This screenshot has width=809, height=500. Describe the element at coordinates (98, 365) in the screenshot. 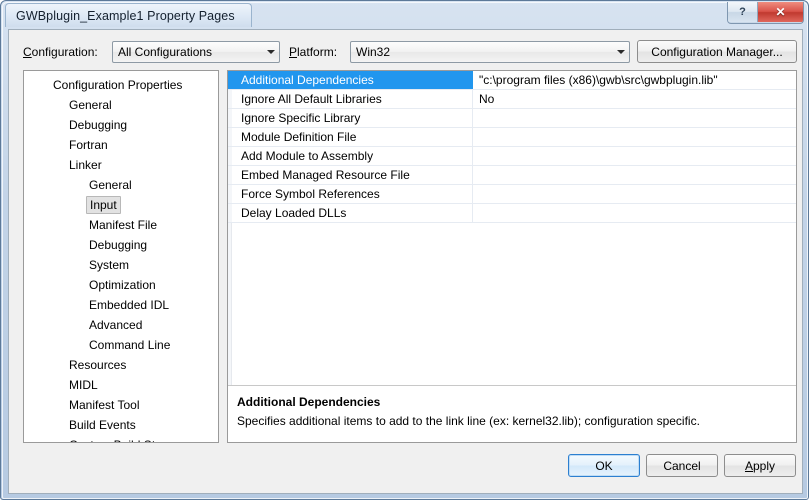

I see `tree-item-label: Resources` at that location.